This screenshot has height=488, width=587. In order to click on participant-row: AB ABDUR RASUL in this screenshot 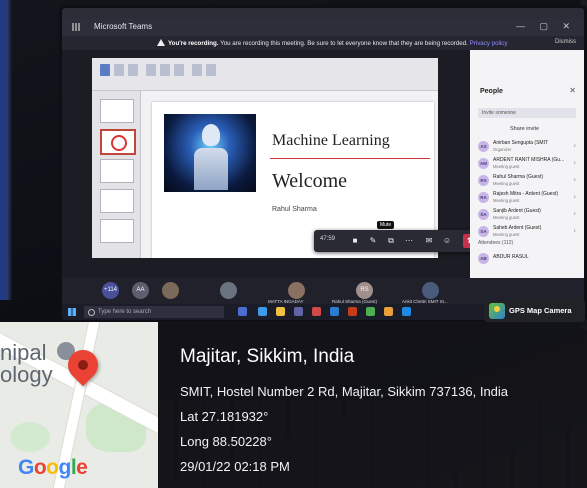, I will do `click(527, 258)`.